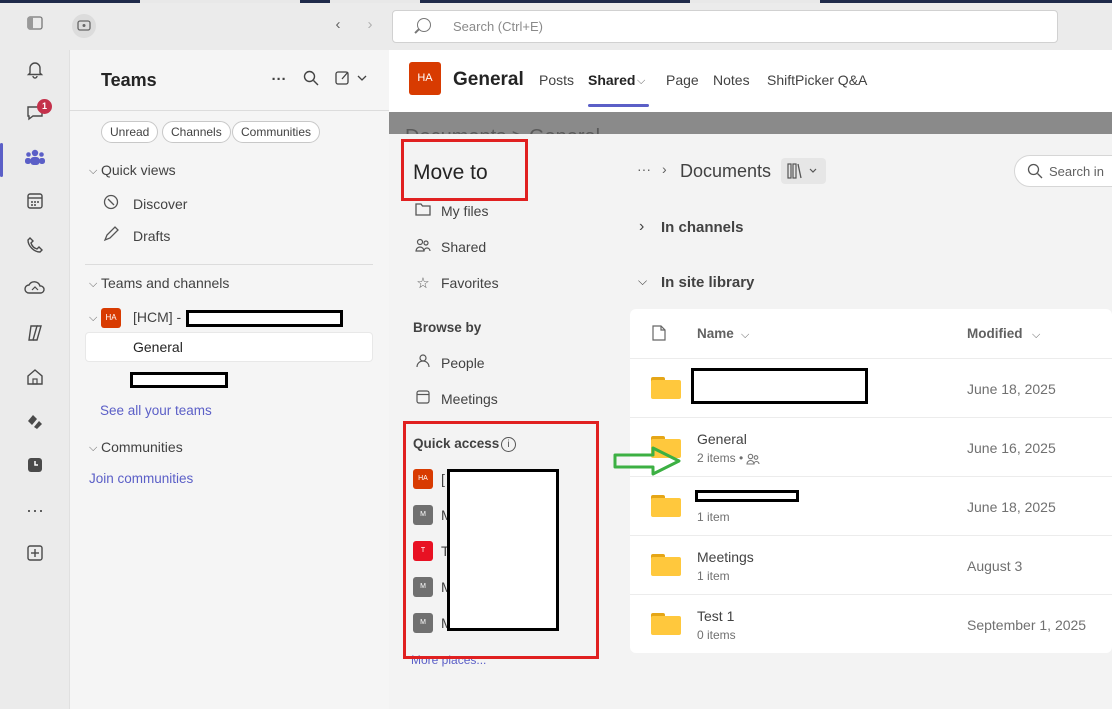 The width and height of the screenshot is (1112, 709). Describe the element at coordinates (725, 171) in the screenshot. I see `library-breadcrumb: Documents` at that location.